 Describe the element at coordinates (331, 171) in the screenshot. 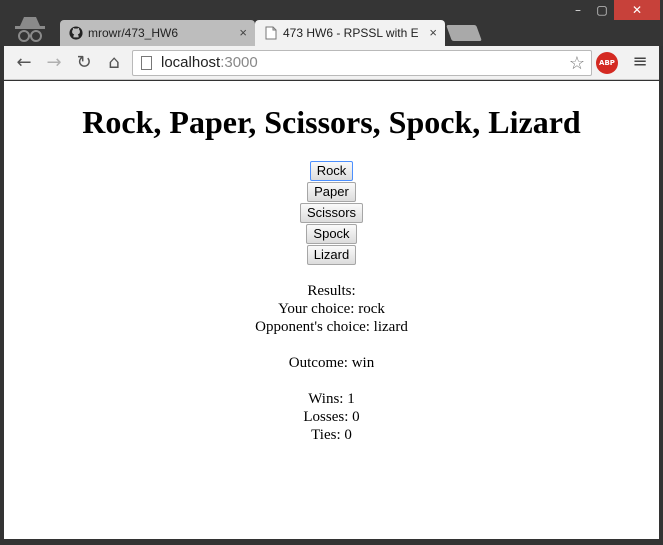

I see `rock-button: Rock` at that location.